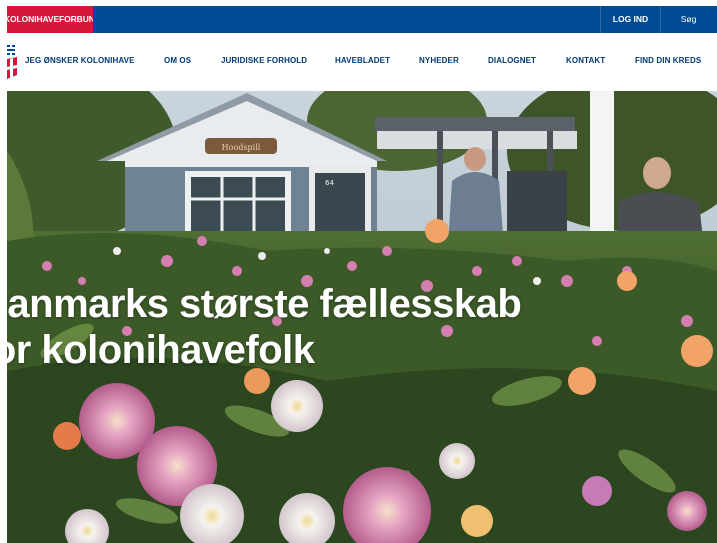  Describe the element at coordinates (668, 62) in the screenshot. I see `nav-item-find-din-kreds: FIND DIN KREDS` at that location.